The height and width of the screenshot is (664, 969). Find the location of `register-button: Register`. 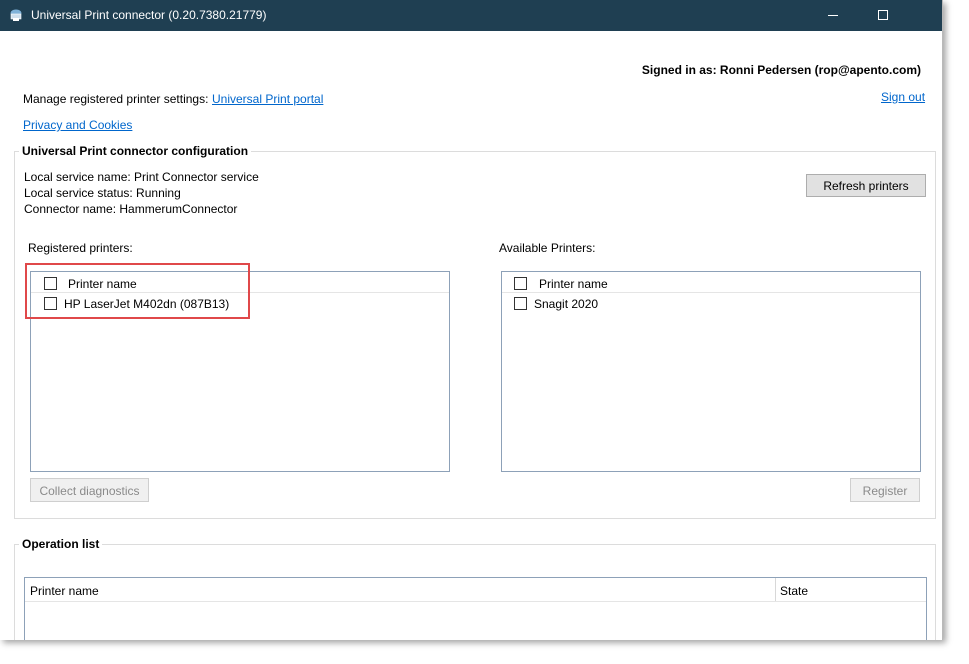

register-button: Register is located at coordinates (885, 490).